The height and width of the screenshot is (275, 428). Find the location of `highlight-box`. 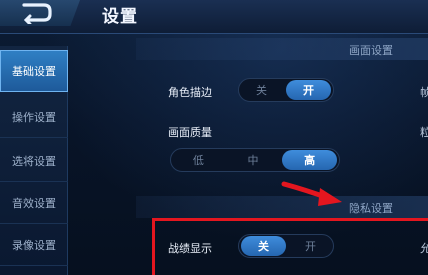

highlight-box is located at coordinates (290, 246).